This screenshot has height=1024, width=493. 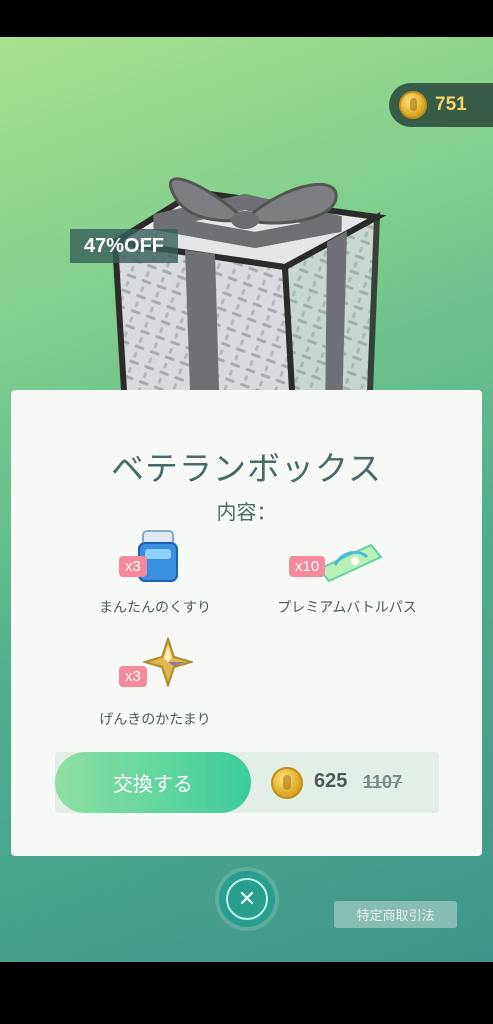 I want to click on status-bar, so click(x=246, y=18).